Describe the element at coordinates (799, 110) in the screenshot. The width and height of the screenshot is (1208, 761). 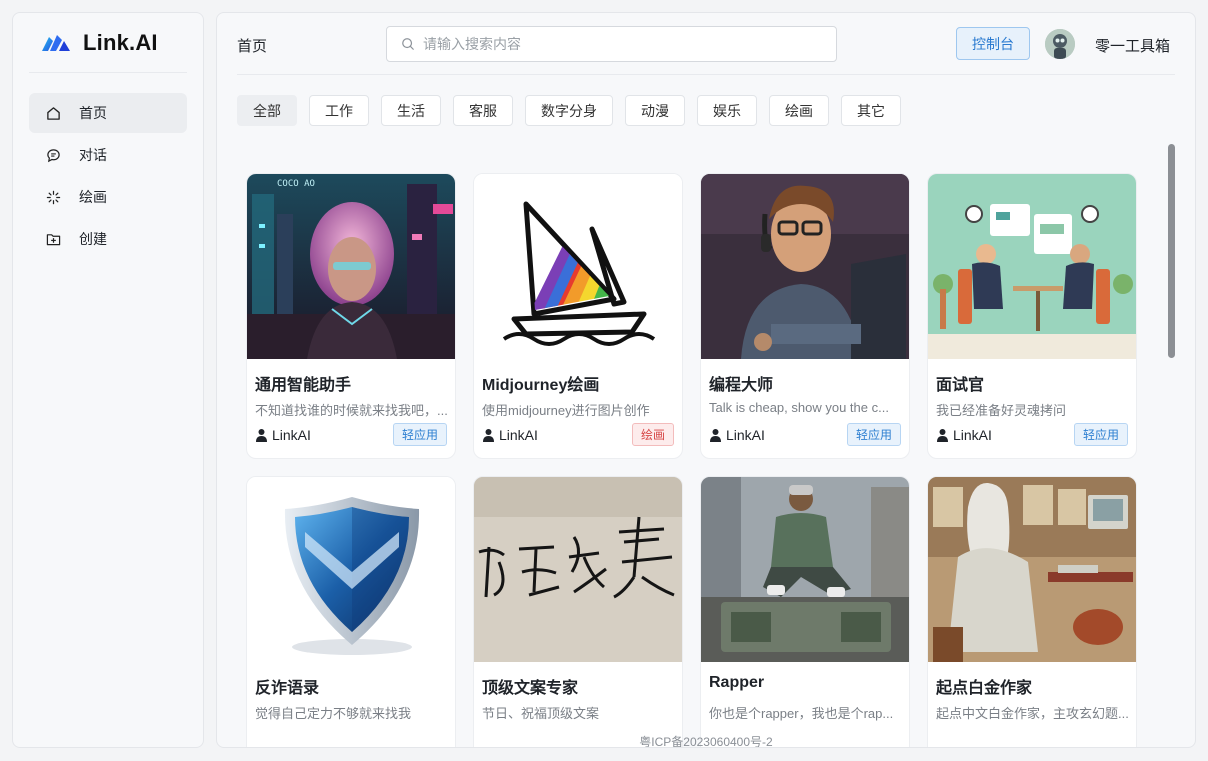
I see `tab-drawing: 绘画` at that location.